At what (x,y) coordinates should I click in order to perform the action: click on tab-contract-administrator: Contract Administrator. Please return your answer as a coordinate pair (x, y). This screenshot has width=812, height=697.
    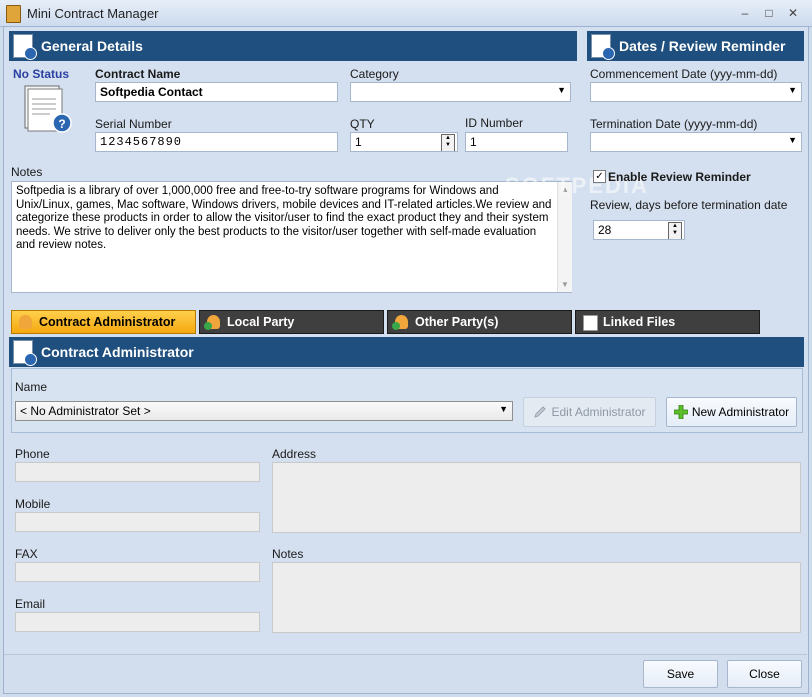
    Looking at the image, I should click on (103, 322).